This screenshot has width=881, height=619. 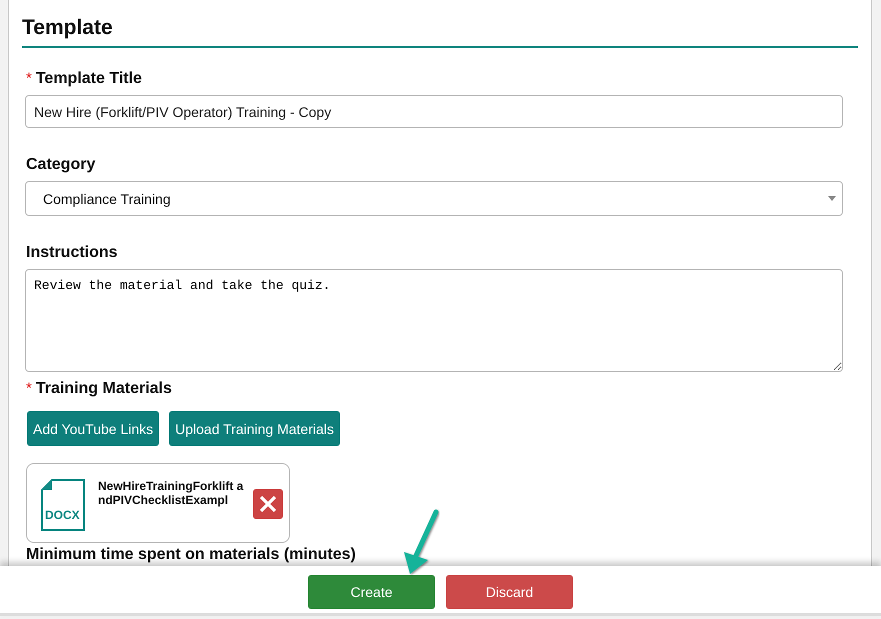 What do you see at coordinates (434, 198) in the screenshot?
I see `category-dropdown: Compliance Training` at bounding box center [434, 198].